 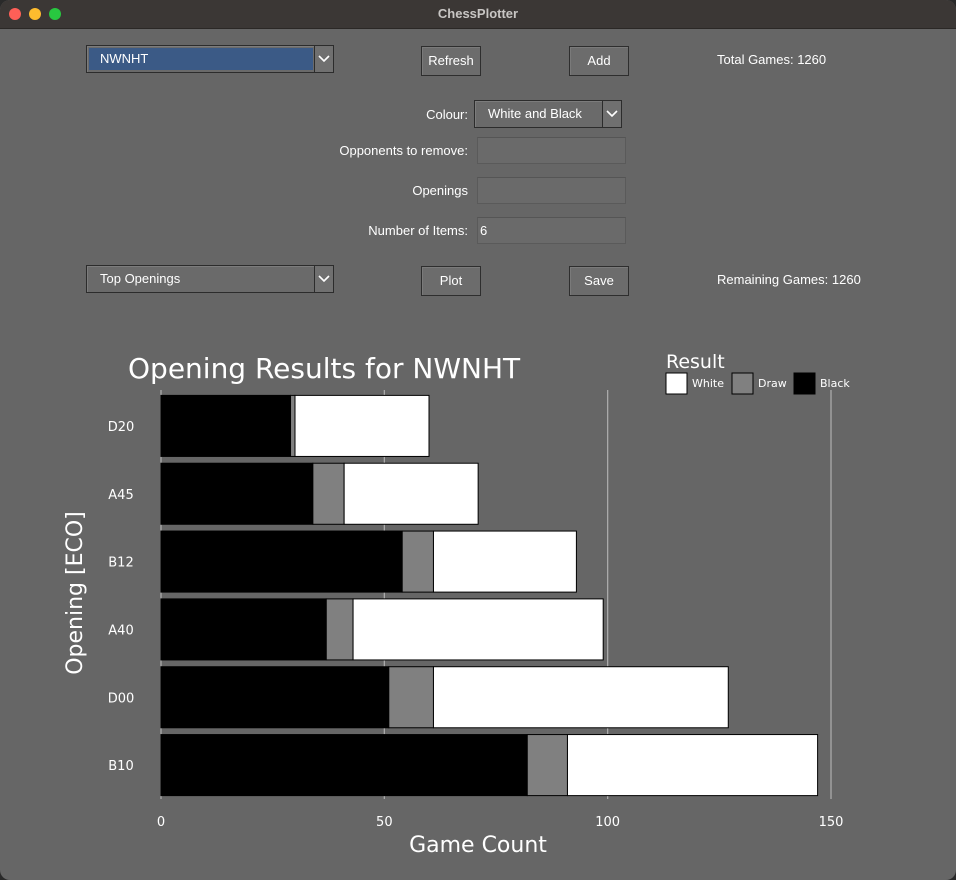 What do you see at coordinates (418, 230) in the screenshot?
I see `items-label: Number of Items:` at bounding box center [418, 230].